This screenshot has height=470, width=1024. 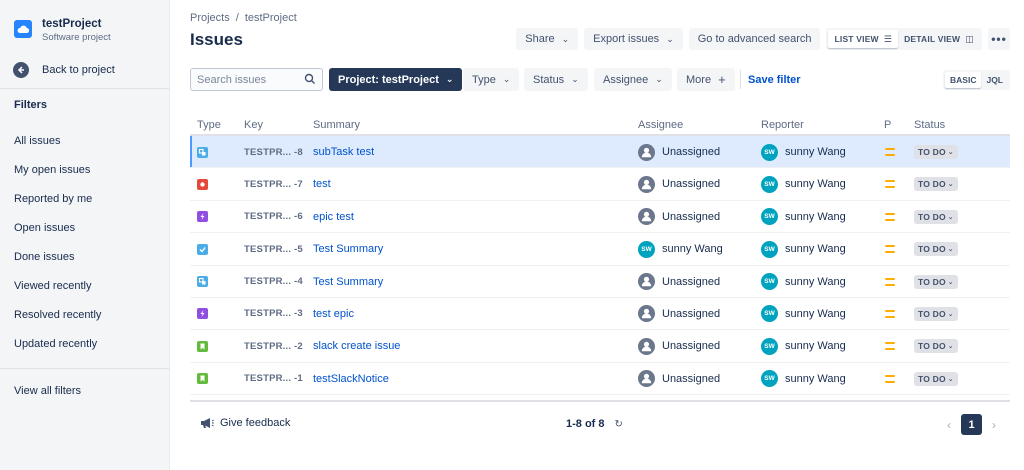 I want to click on issue-key: TESTPR... -2, so click(x=273, y=346).